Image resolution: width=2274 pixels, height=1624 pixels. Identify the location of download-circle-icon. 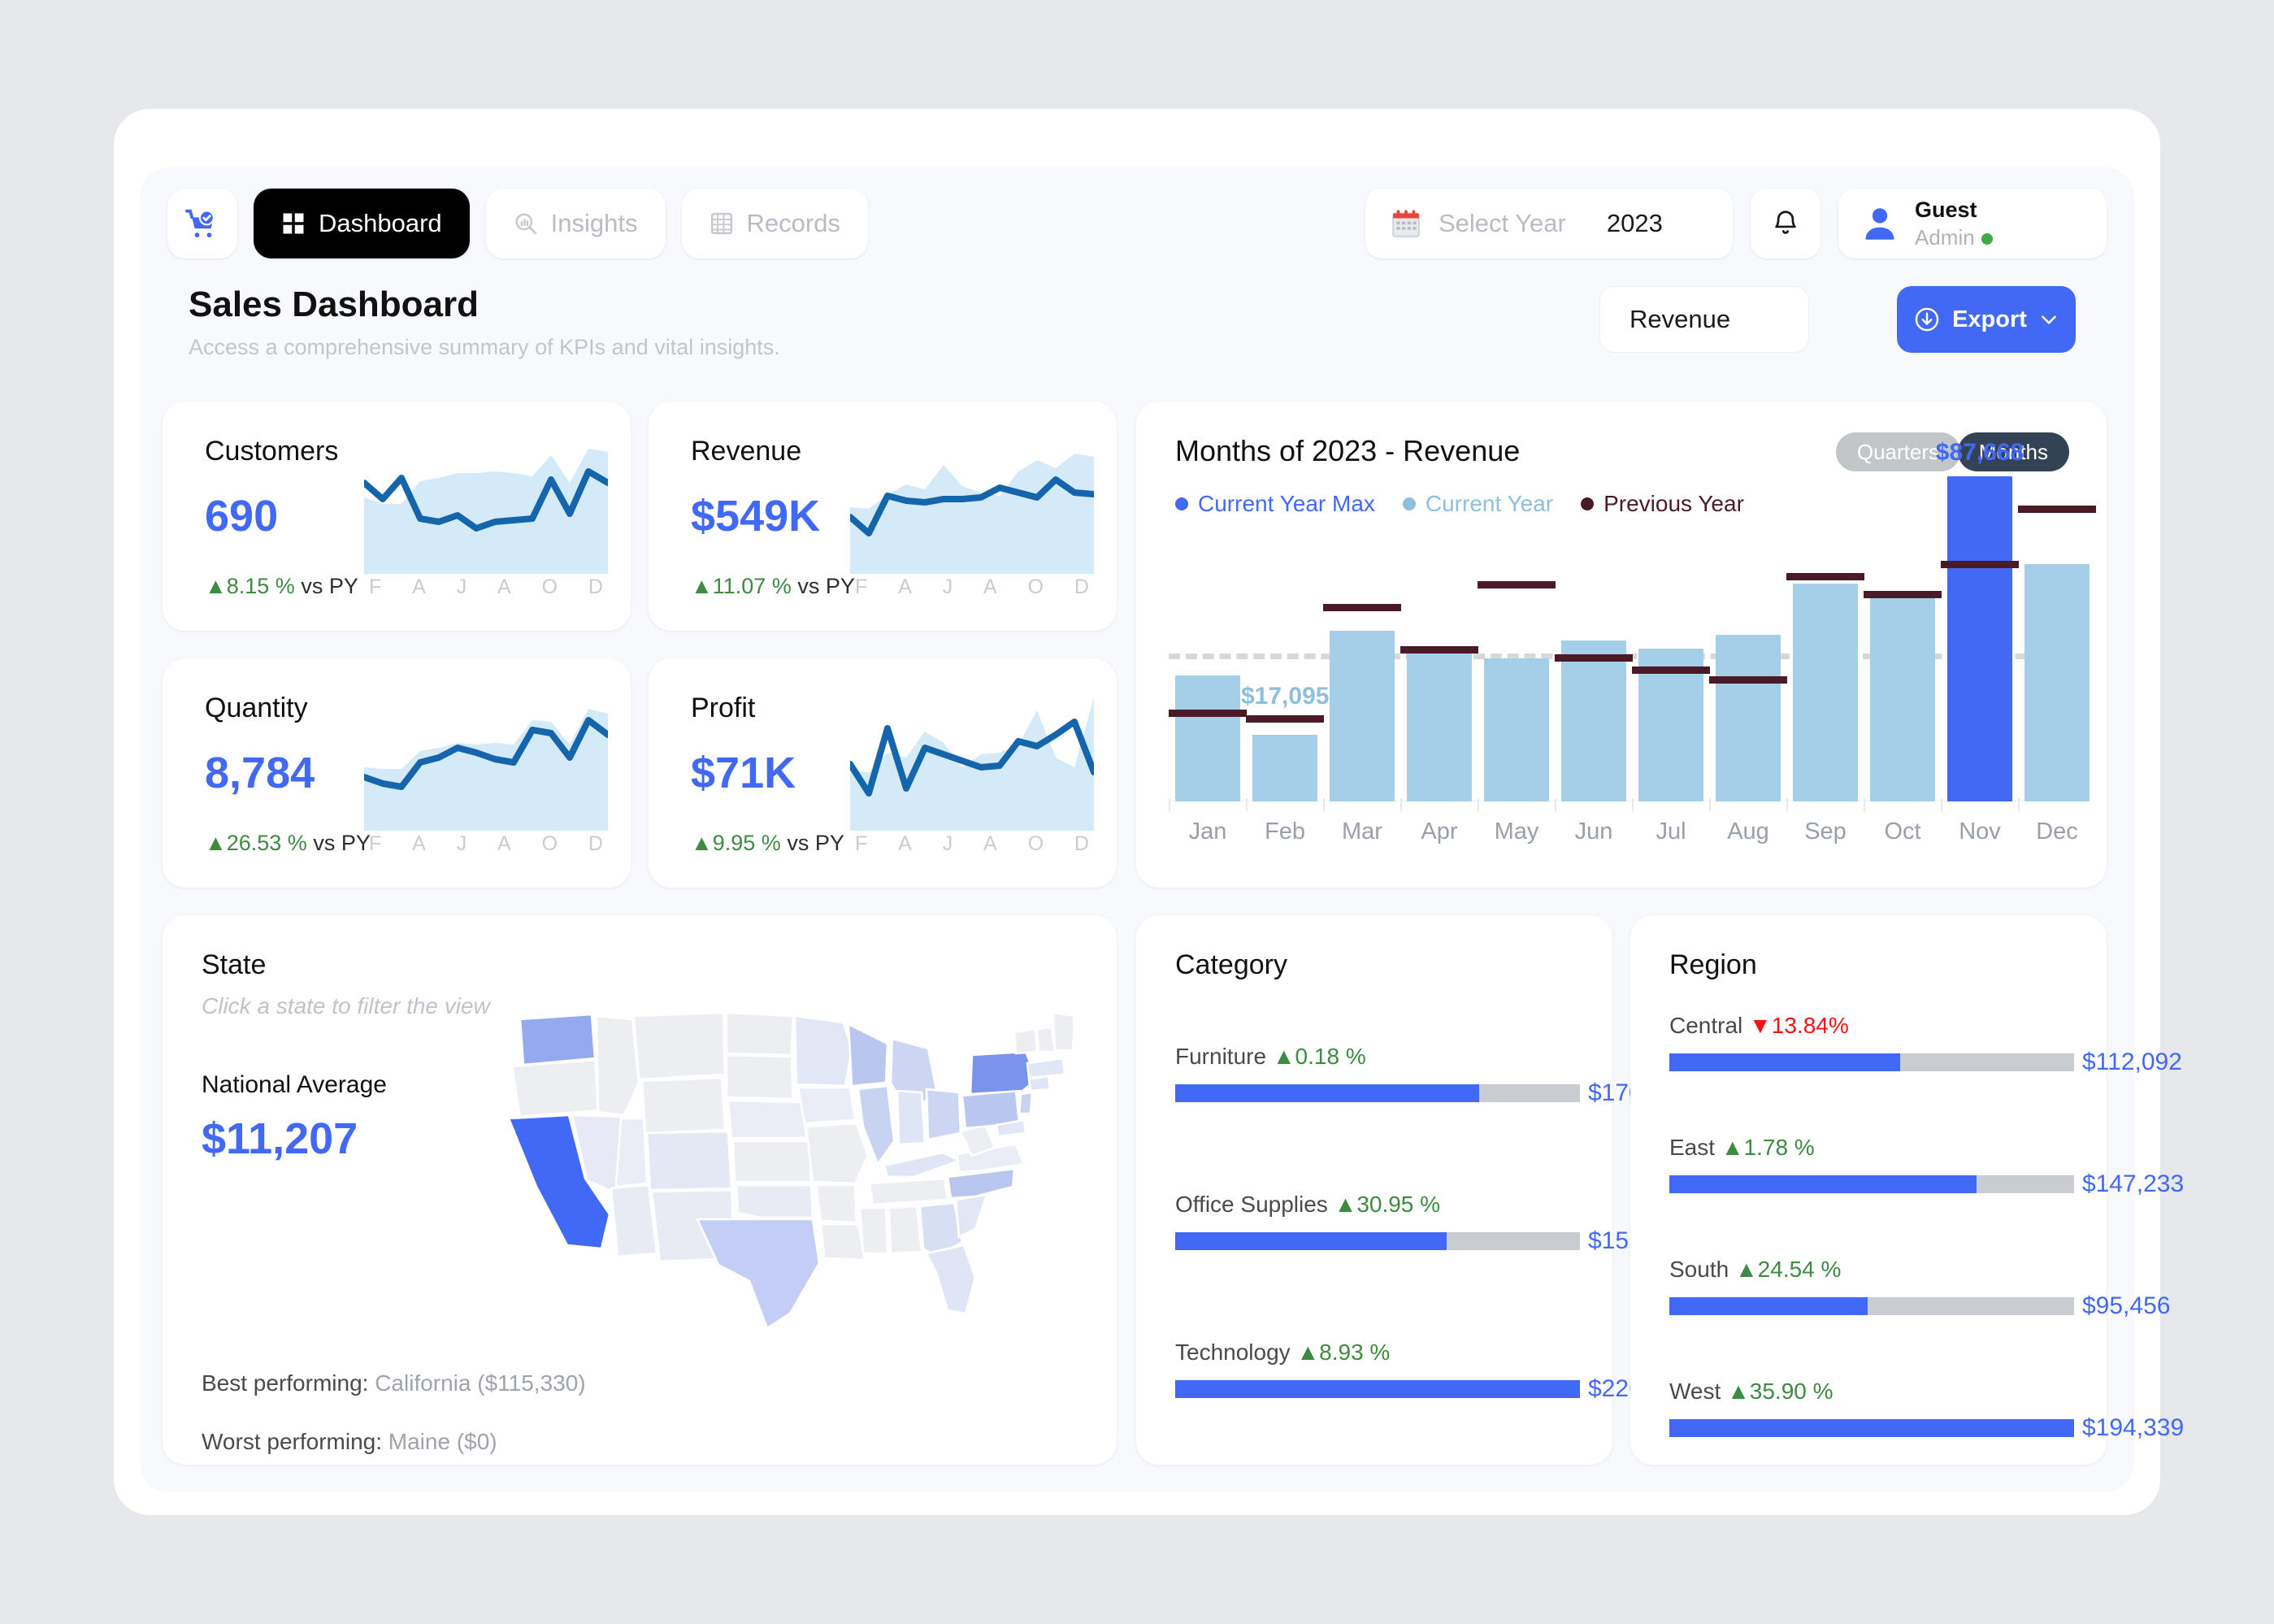
(1927, 319).